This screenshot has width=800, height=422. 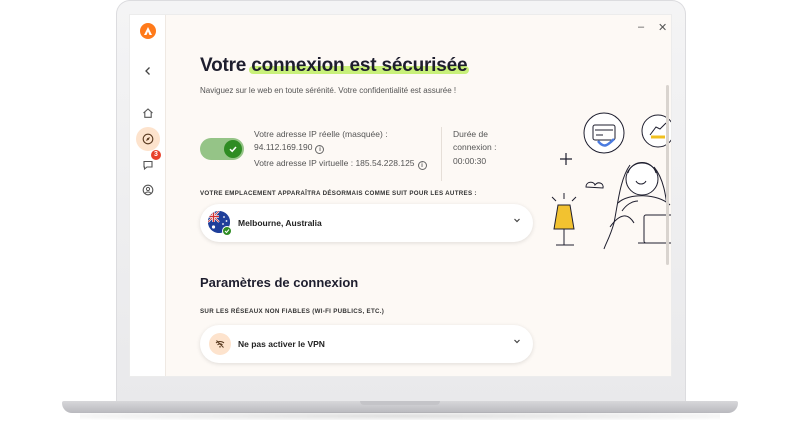 I want to click on title-prefix: Votre, so click(x=226, y=65).